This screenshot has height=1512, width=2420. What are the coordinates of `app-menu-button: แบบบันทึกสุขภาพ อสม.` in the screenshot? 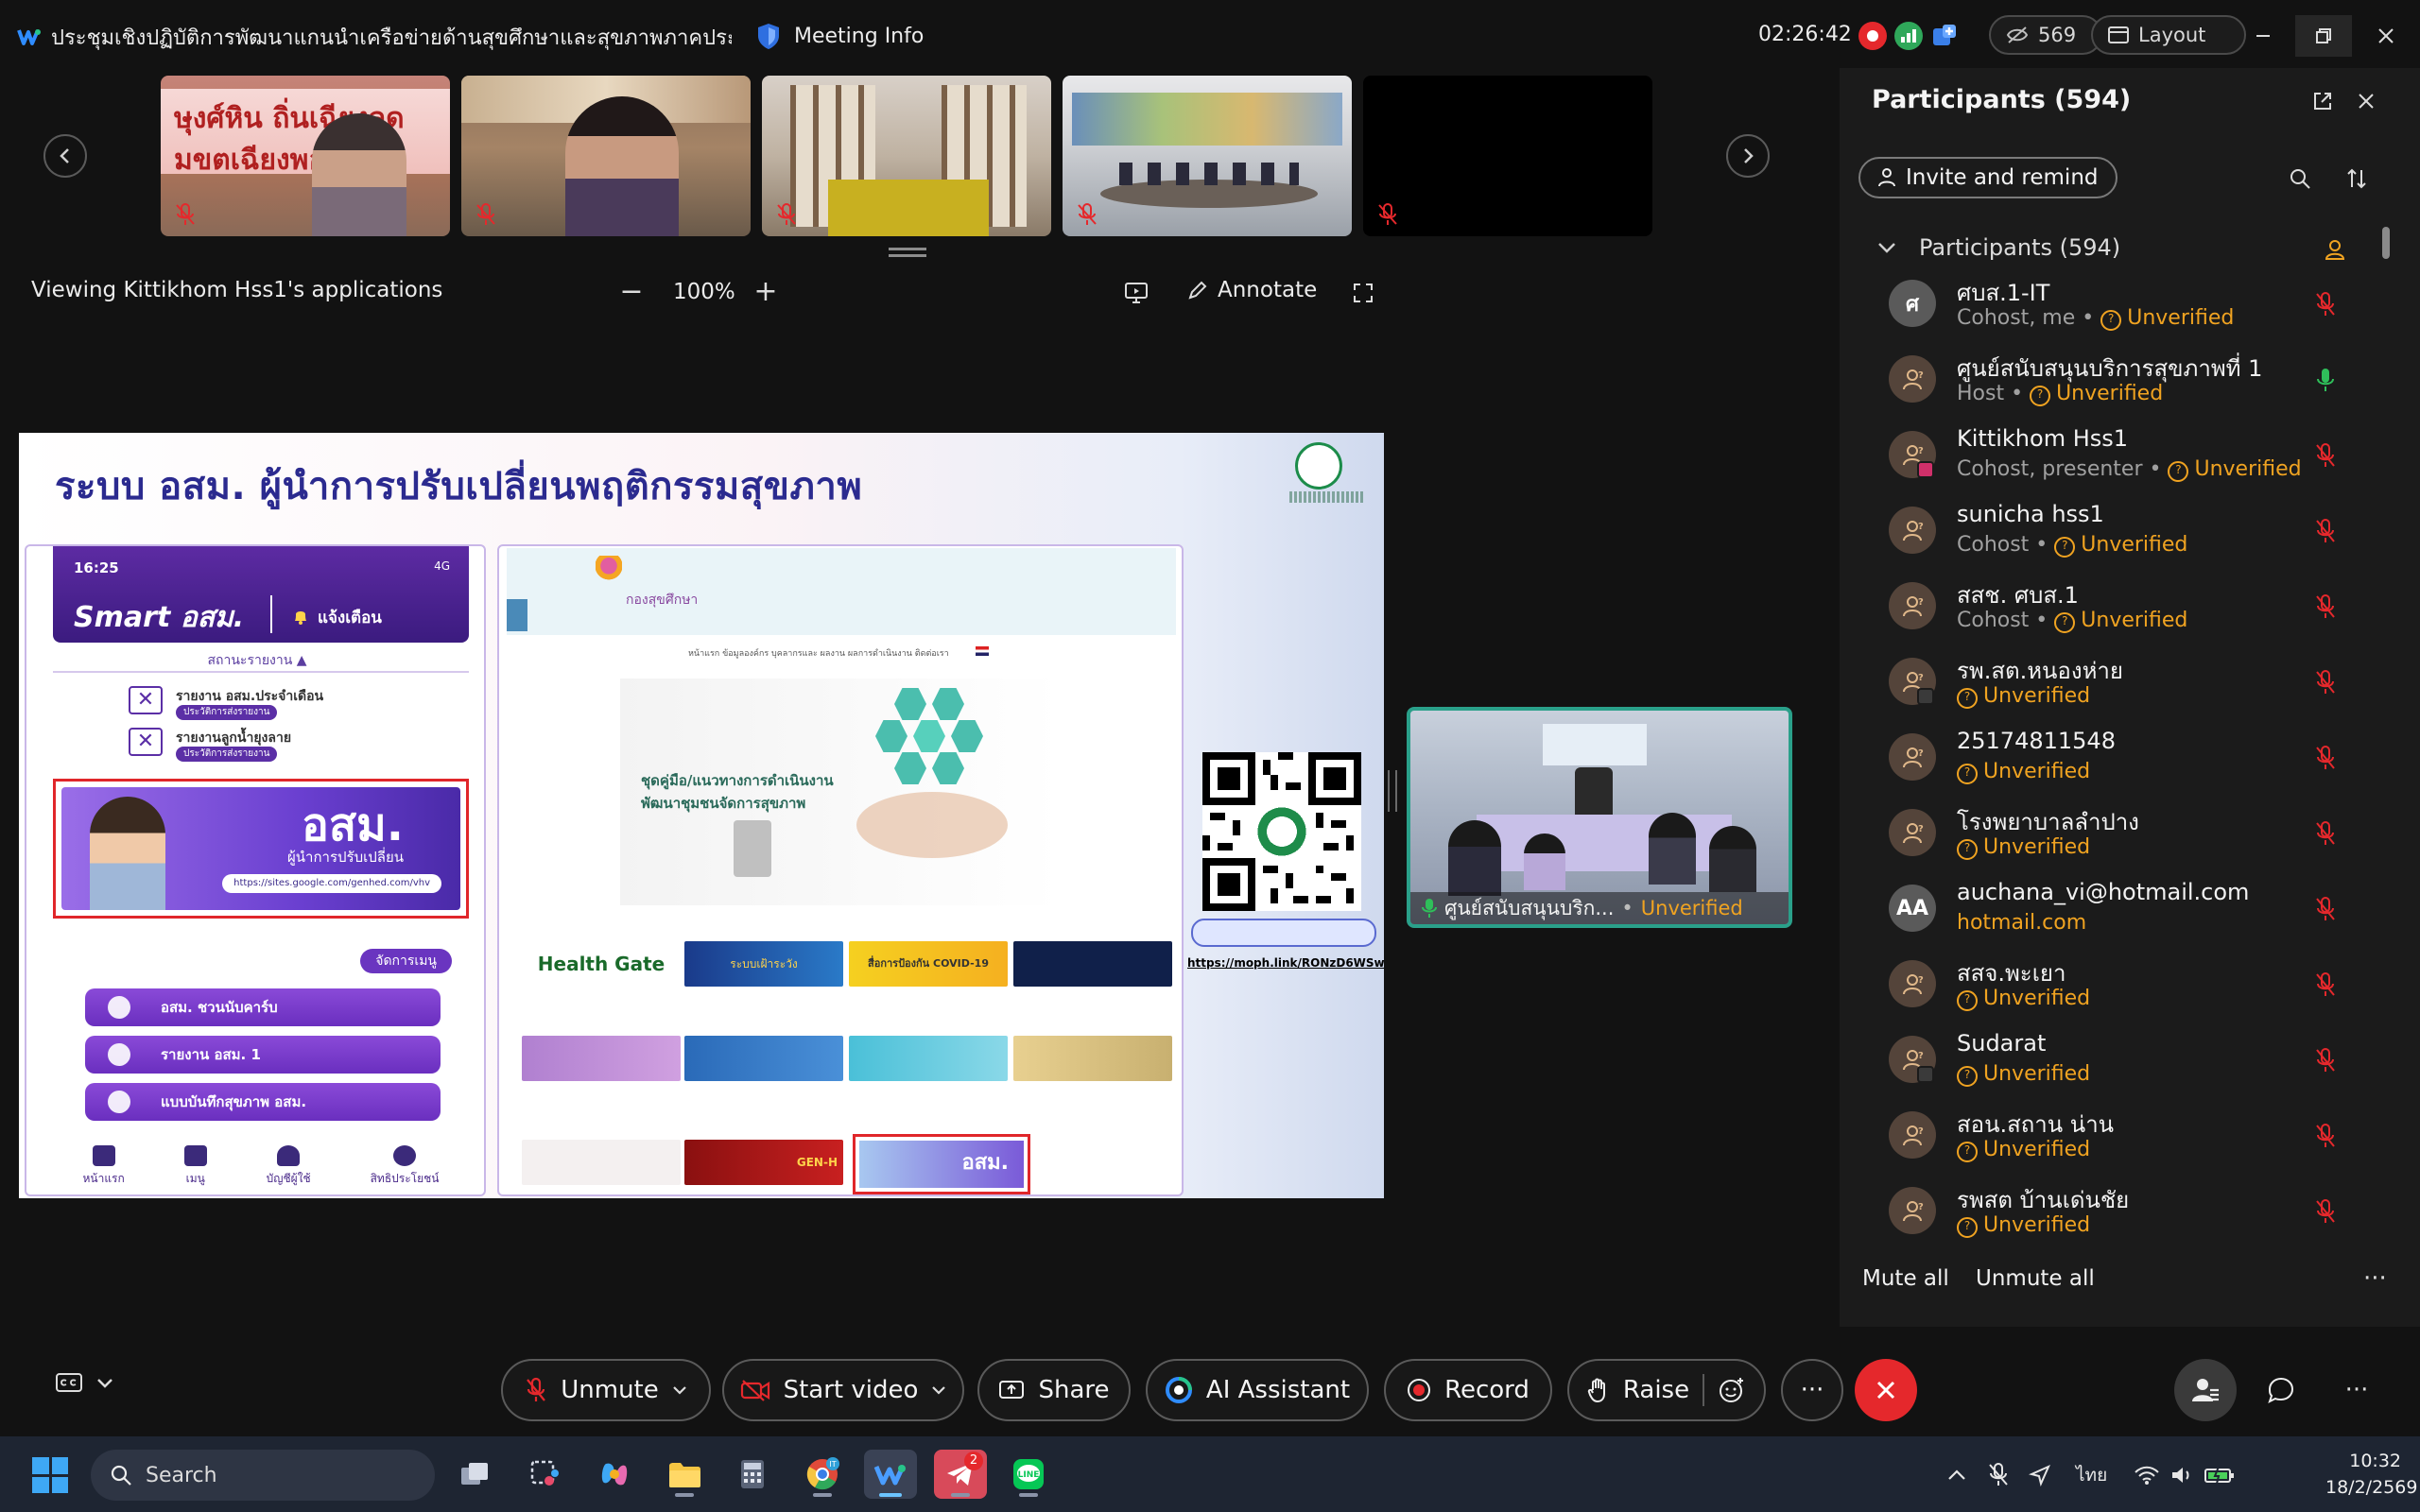 It's located at (263, 1102).